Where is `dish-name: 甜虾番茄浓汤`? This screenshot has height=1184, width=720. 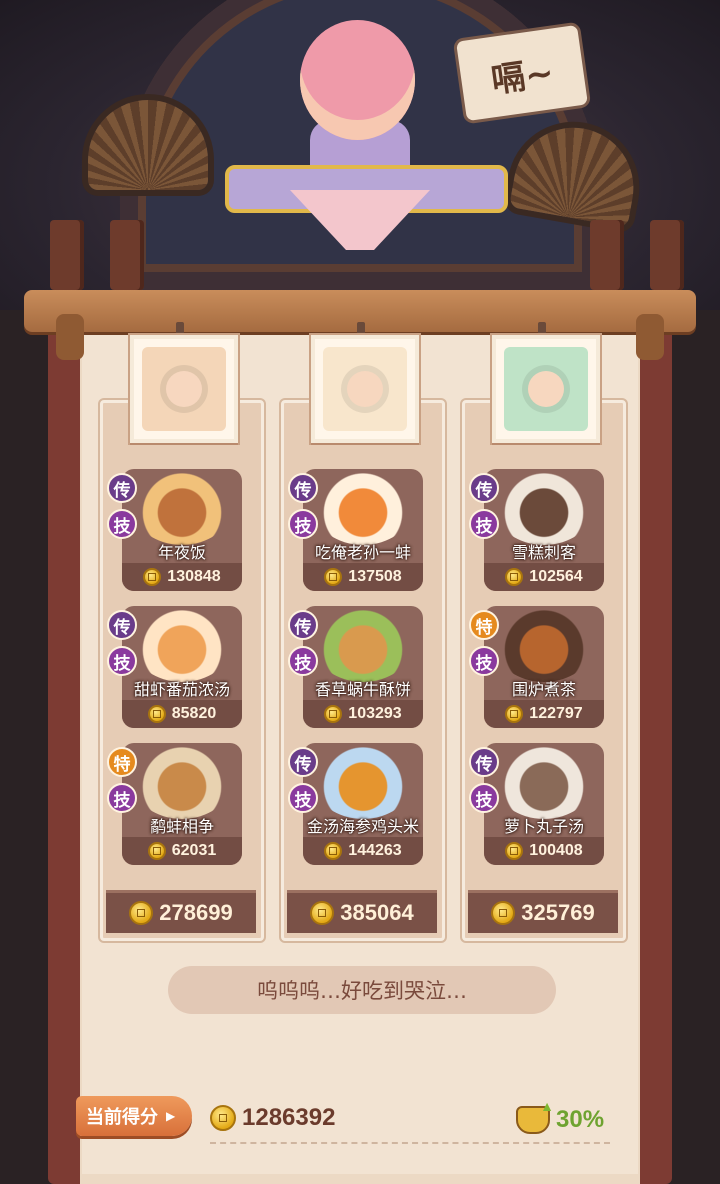 dish-name: 甜虾番茄浓汤 is located at coordinates (181, 690).